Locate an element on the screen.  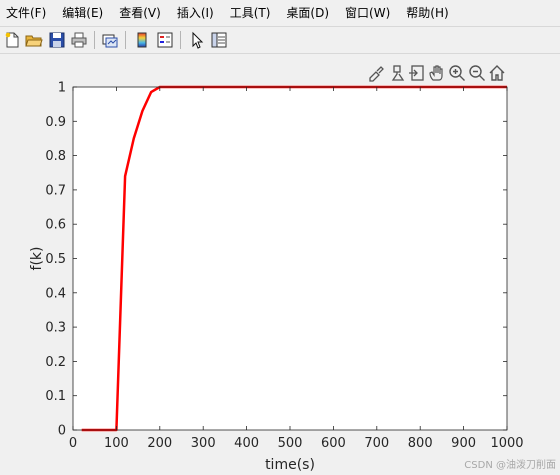
x-tick-label: 600 is located at coordinates (333, 443).